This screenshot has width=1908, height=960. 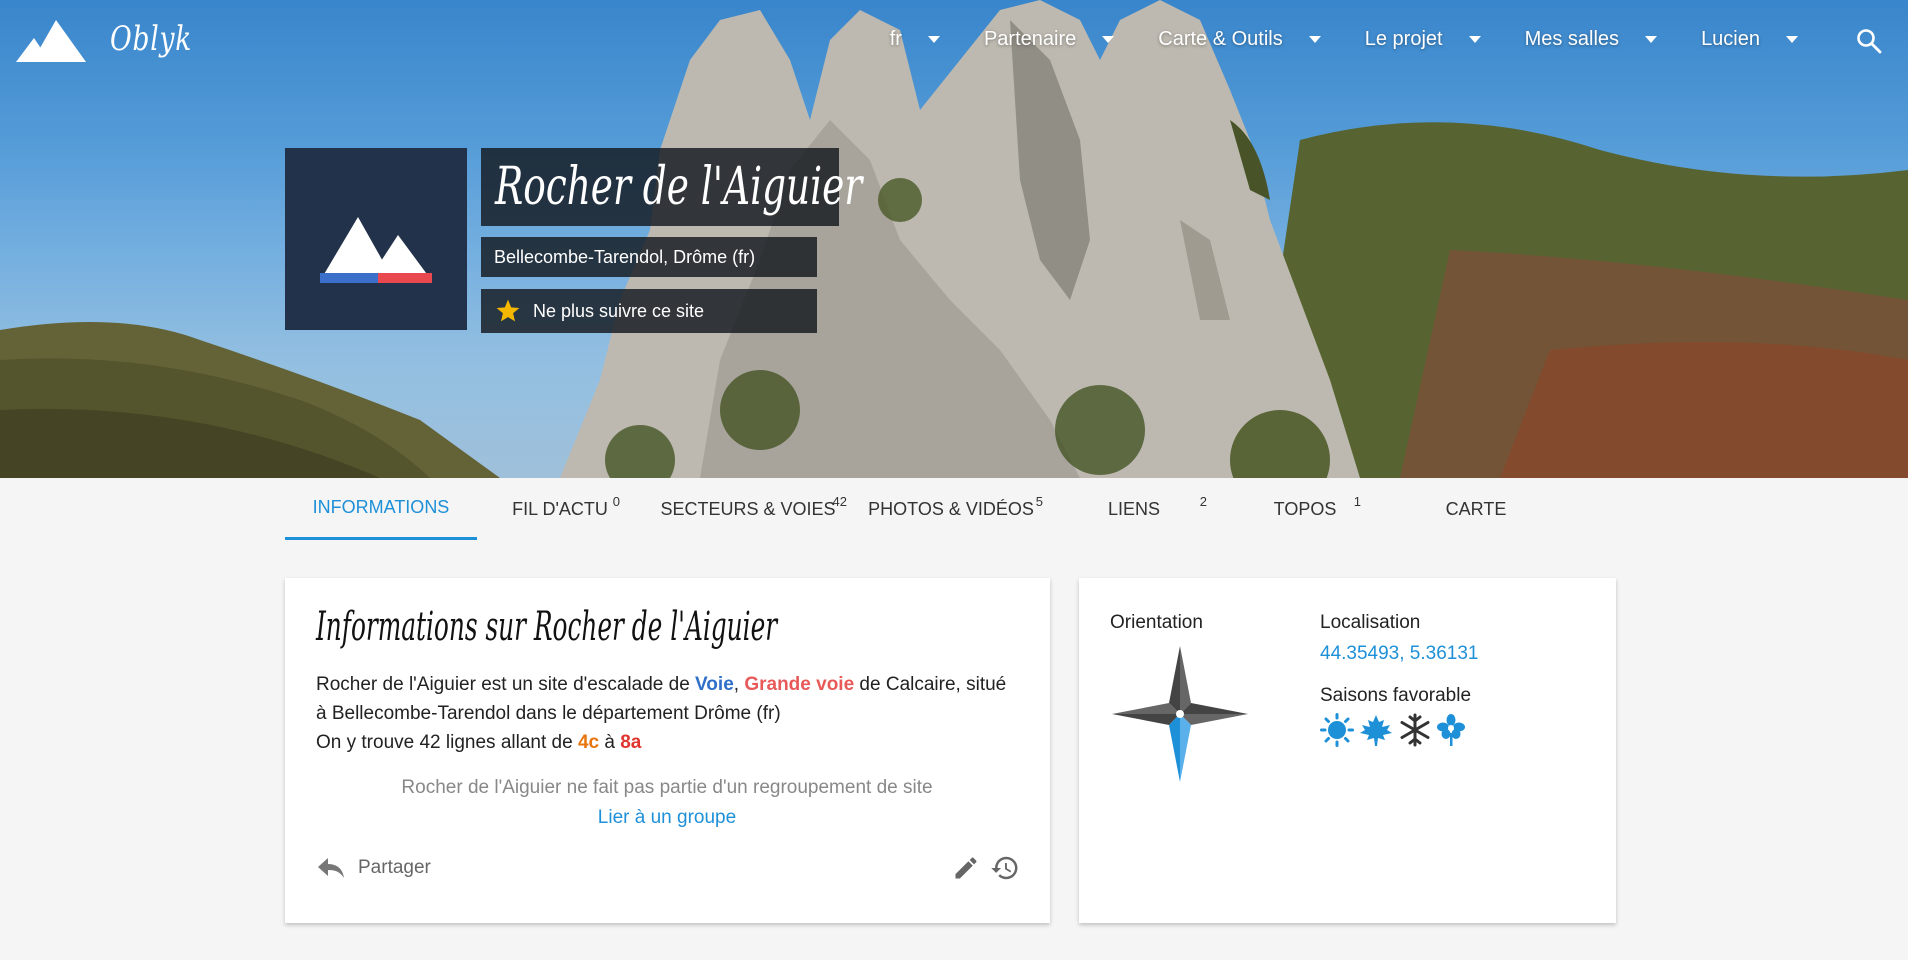 I want to click on compass-rose-icon, so click(x=1180, y=714).